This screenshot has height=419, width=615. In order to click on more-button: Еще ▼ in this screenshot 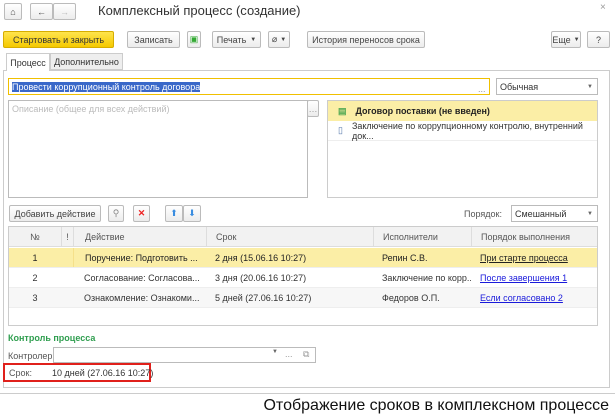, I will do `click(566, 39)`.